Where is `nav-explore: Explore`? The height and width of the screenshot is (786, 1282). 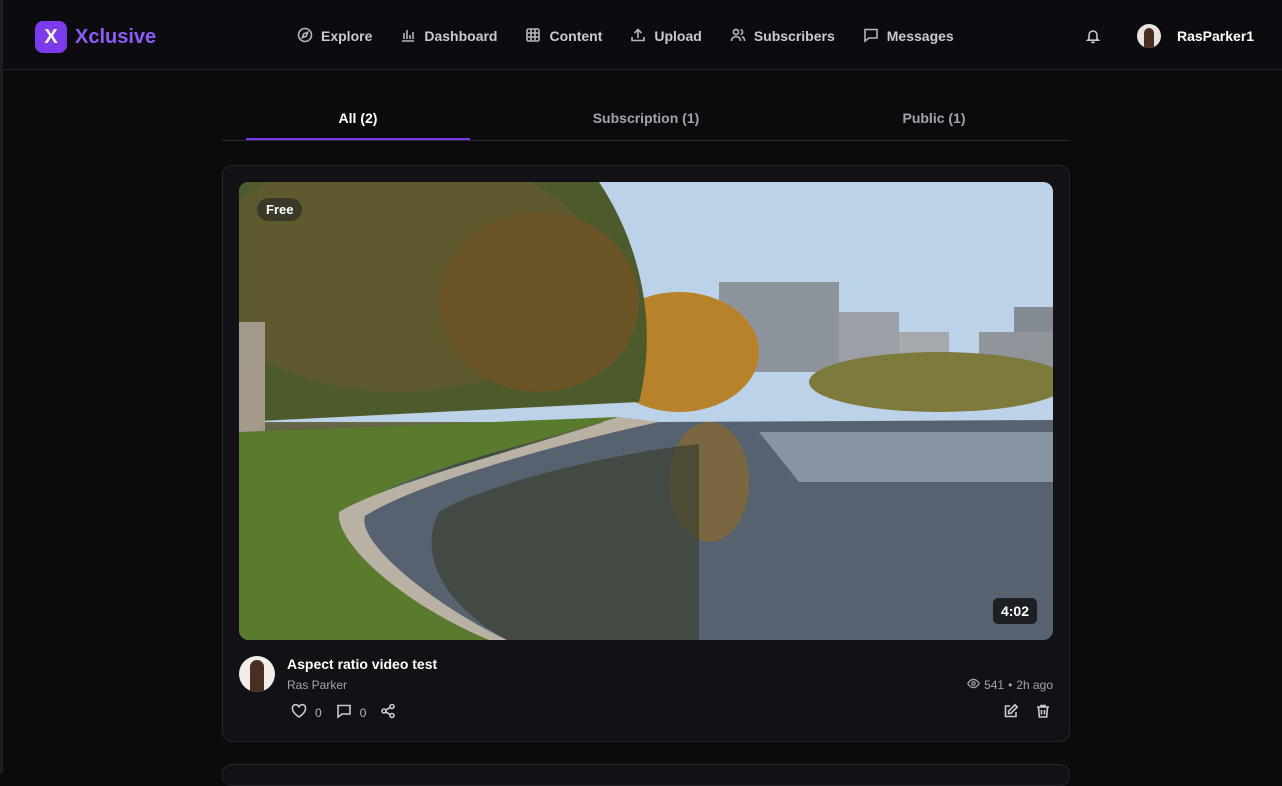
nav-explore: Explore is located at coordinates (334, 36).